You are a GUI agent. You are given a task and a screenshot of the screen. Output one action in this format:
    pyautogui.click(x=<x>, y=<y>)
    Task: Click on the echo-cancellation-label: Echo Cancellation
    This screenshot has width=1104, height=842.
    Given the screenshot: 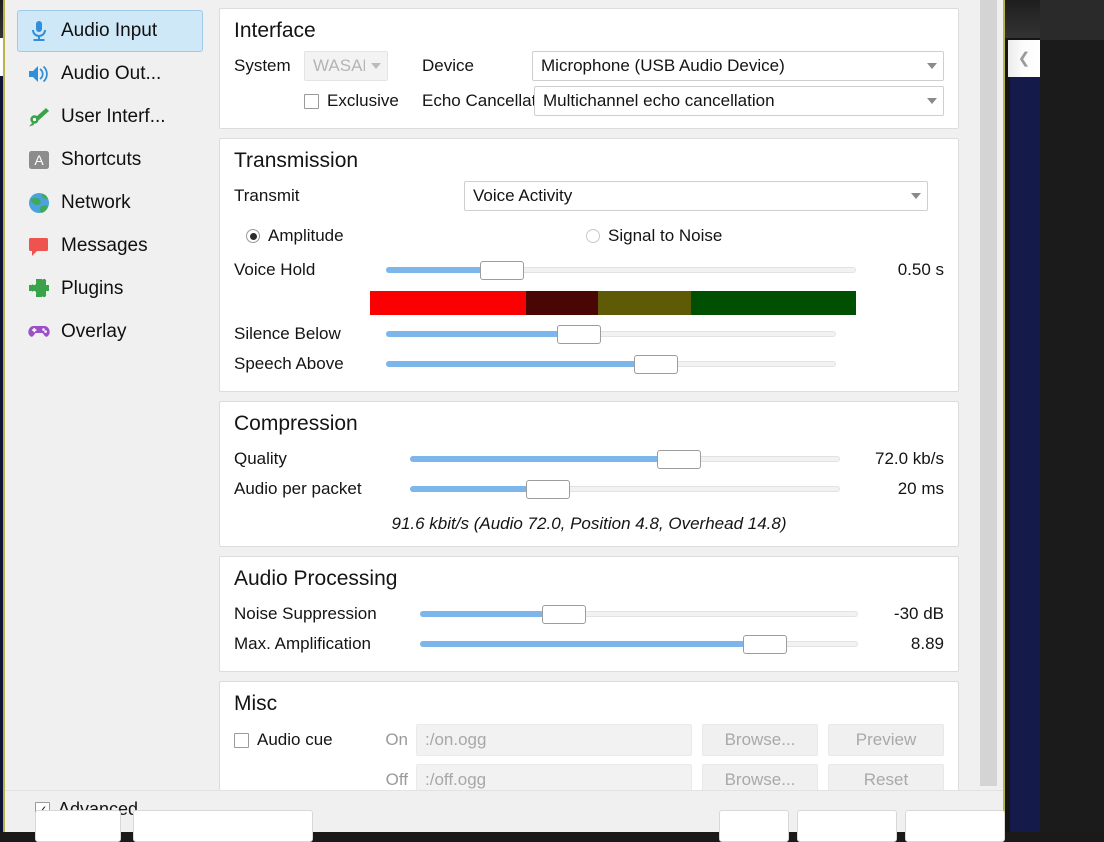 What is the action you would take?
    pyautogui.click(x=477, y=101)
    